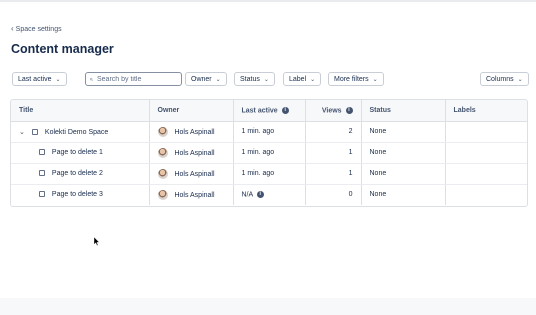 Image resolution: width=536 pixels, height=315 pixels. I want to click on last-active-filter-label: Last active, so click(35, 79).